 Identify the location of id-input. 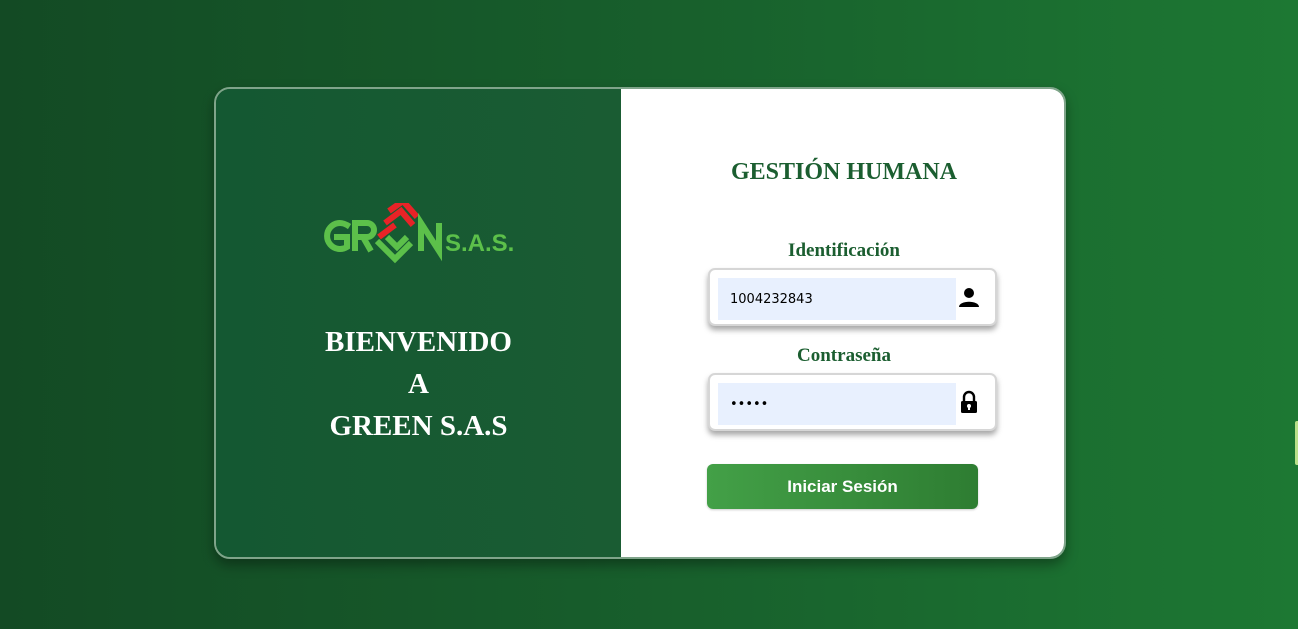
(837, 299).